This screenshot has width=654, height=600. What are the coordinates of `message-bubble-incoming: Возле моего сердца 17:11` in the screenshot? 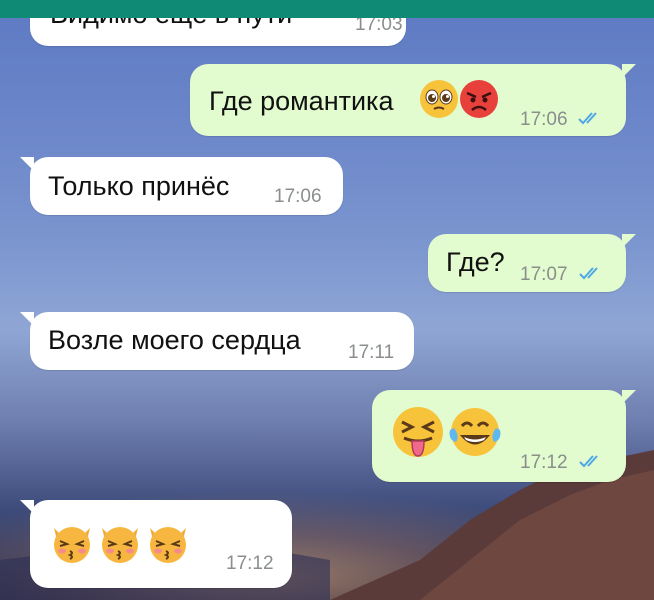 It's located at (217, 341).